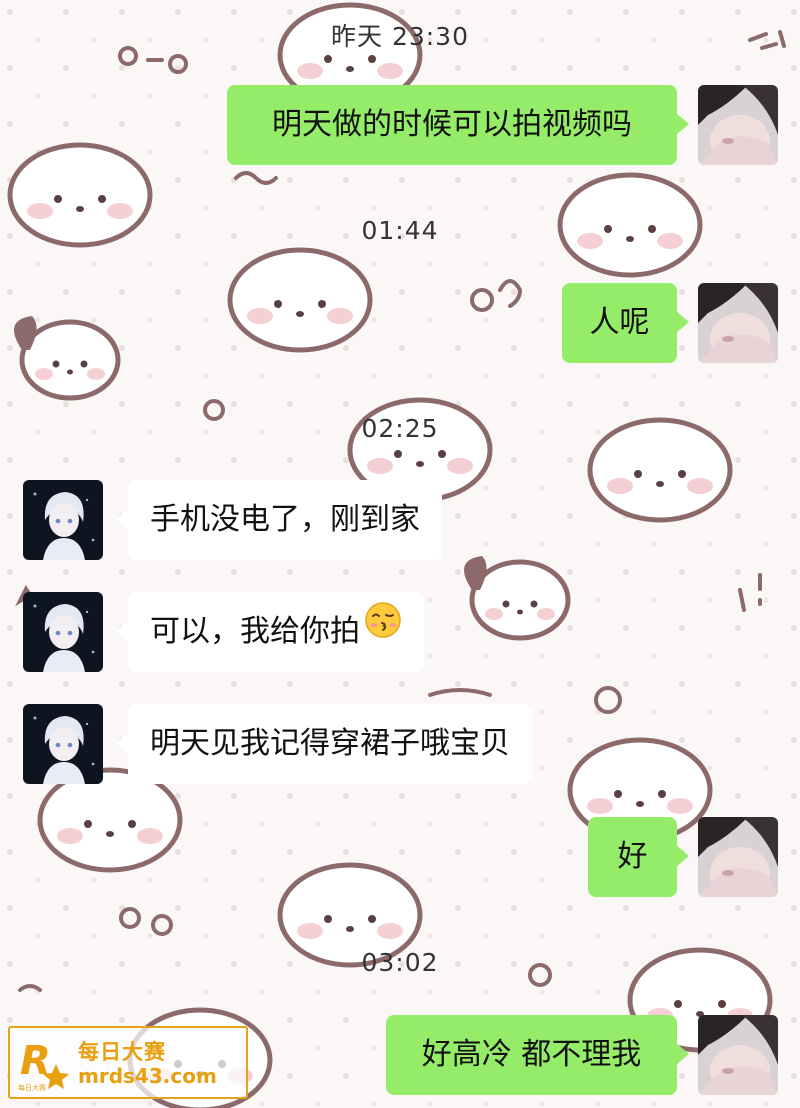  What do you see at coordinates (255, 631) in the screenshot?
I see `message-text: 可以，我给你拍` at bounding box center [255, 631].